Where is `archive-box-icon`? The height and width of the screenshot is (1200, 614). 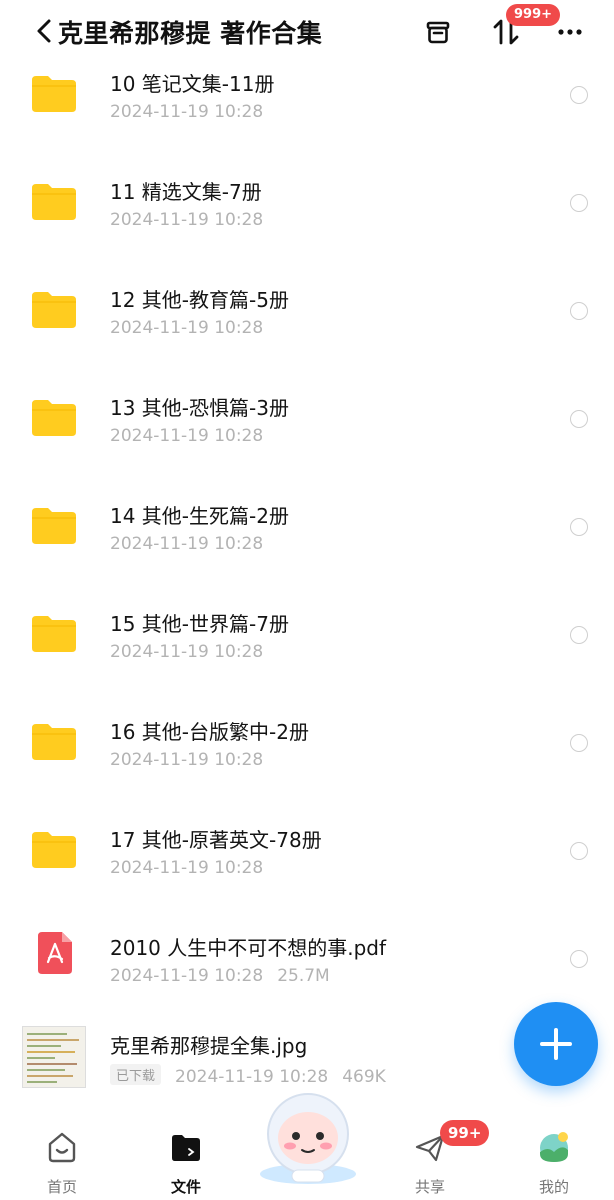 archive-box-icon is located at coordinates (438, 32).